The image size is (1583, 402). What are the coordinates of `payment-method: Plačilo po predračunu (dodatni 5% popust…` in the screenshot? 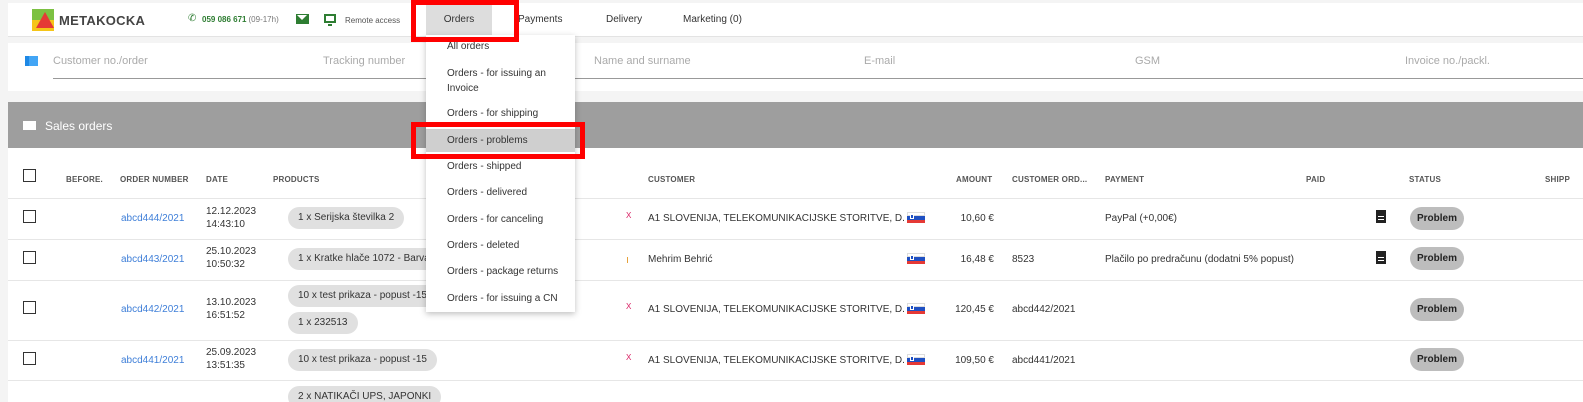 It's located at (1200, 259).